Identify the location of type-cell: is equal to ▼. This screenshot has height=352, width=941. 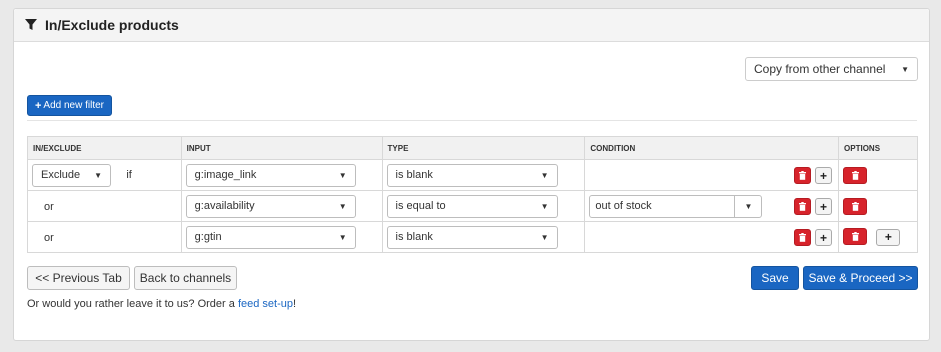
(483, 206).